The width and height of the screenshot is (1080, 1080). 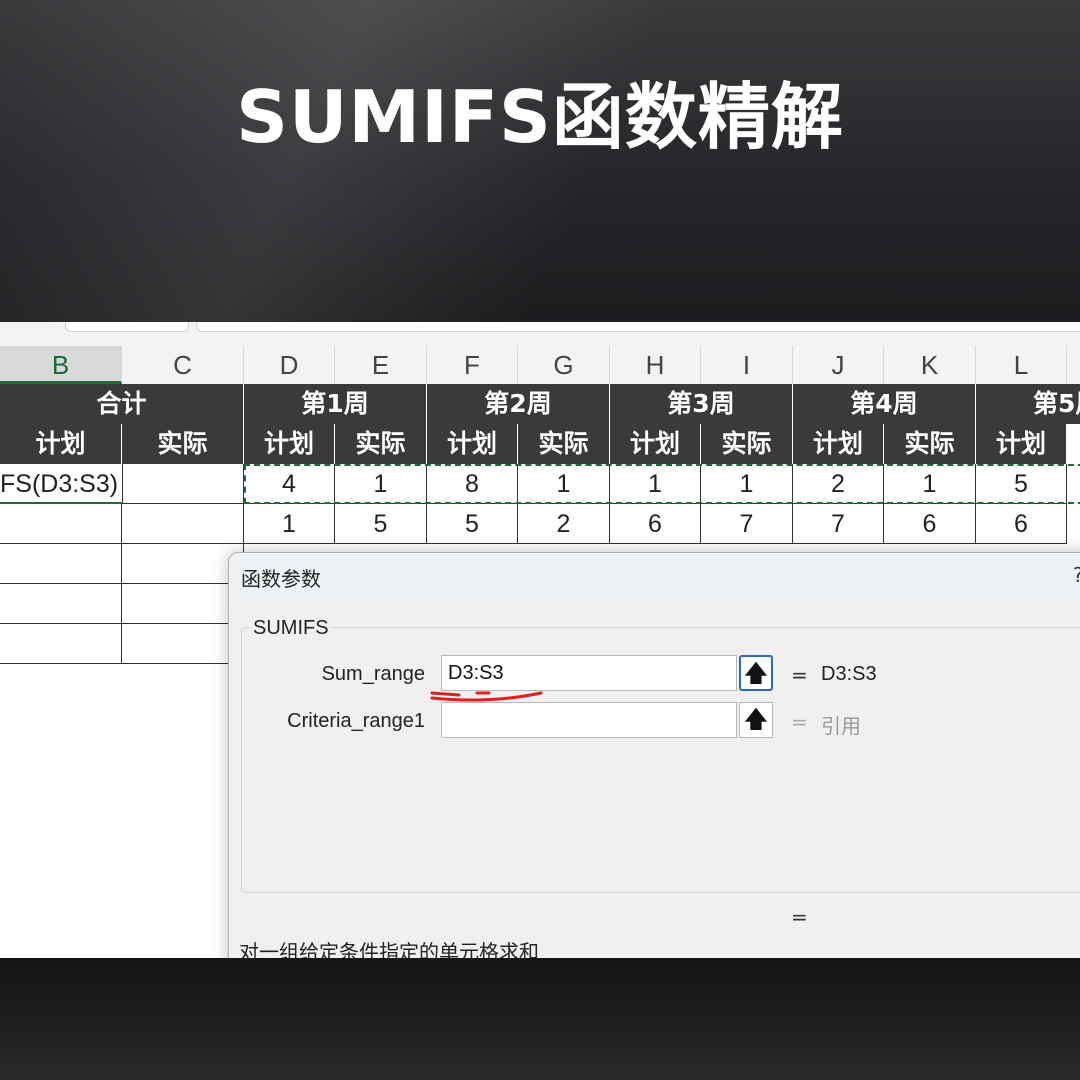 I want to click on formula-bar-input, so click(x=638, y=327).